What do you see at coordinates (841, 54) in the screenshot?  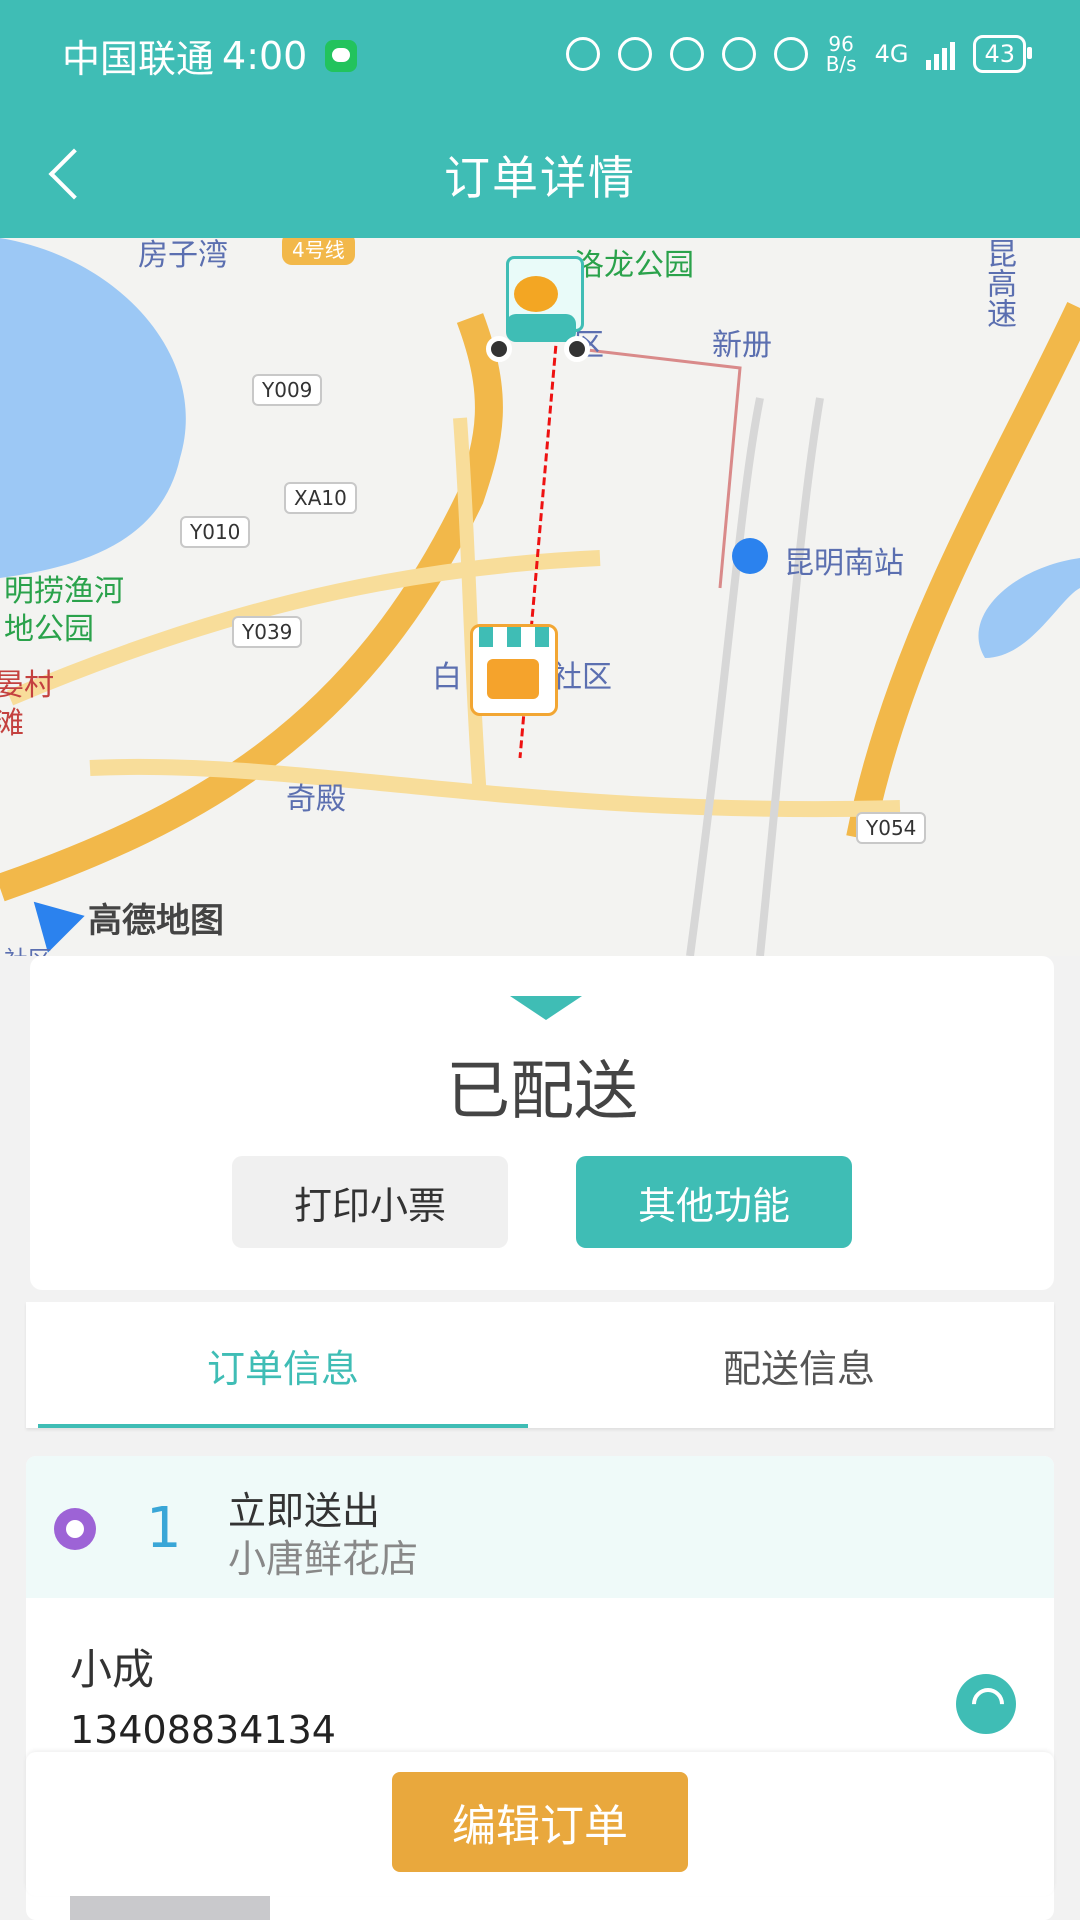 I see `net-speed: 96 B/s` at bounding box center [841, 54].